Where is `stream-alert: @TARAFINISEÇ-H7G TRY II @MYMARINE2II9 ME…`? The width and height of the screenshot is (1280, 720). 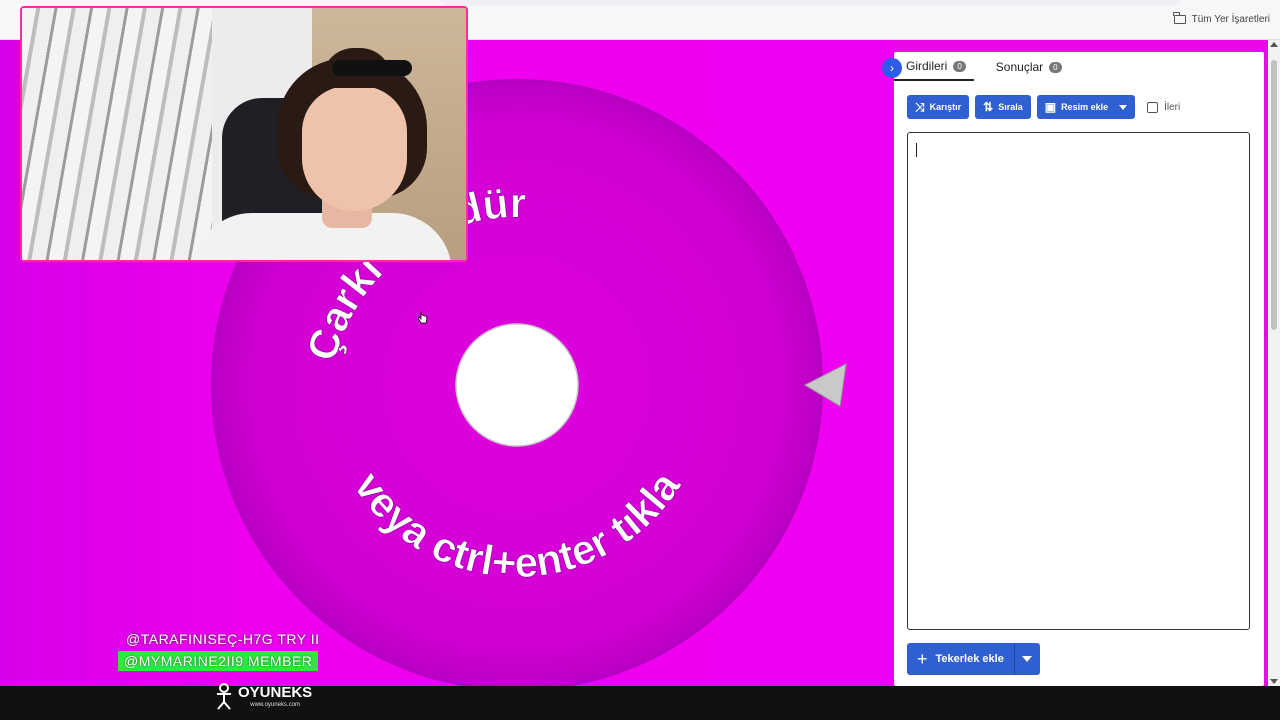 stream-alert: @TARAFINISEÇ-H7G TRY II @MYMARINE2II9 ME… is located at coordinates (223, 650).